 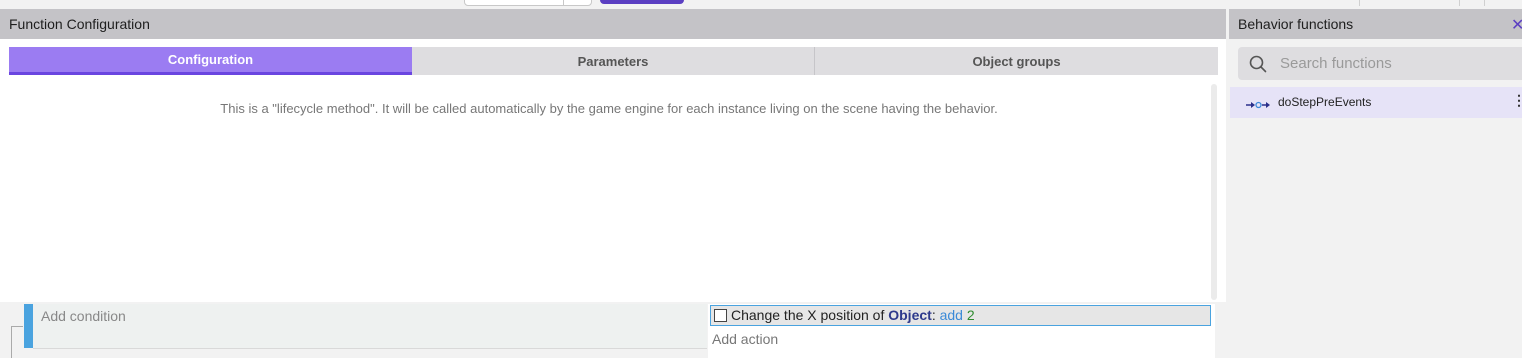 I want to click on add-action-button: Add action, so click(x=745, y=339).